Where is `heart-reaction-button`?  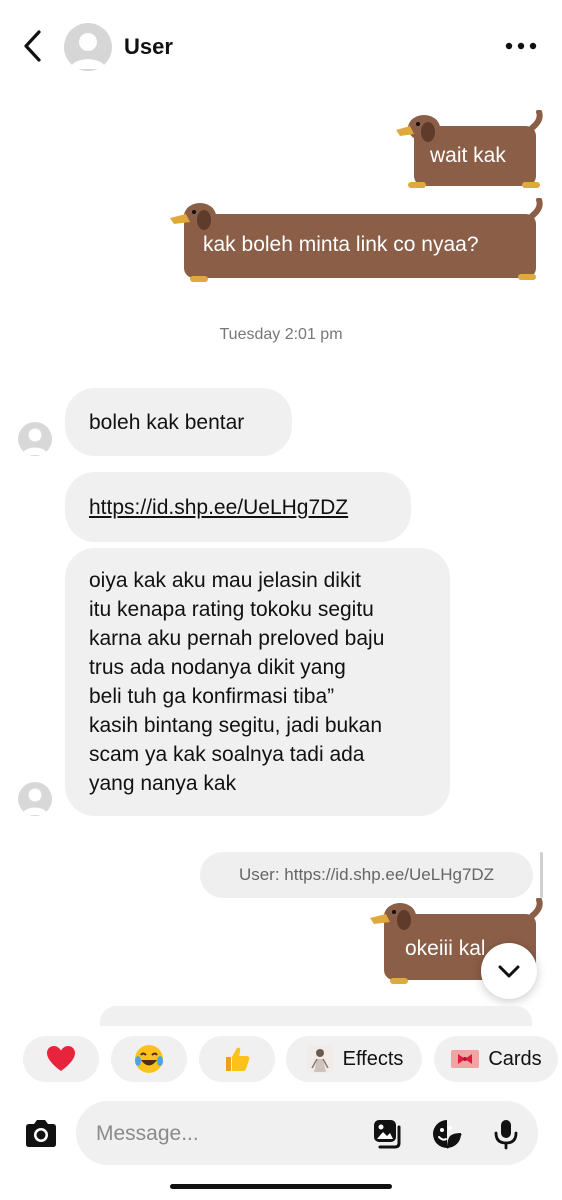 heart-reaction-button is located at coordinates (61, 1059).